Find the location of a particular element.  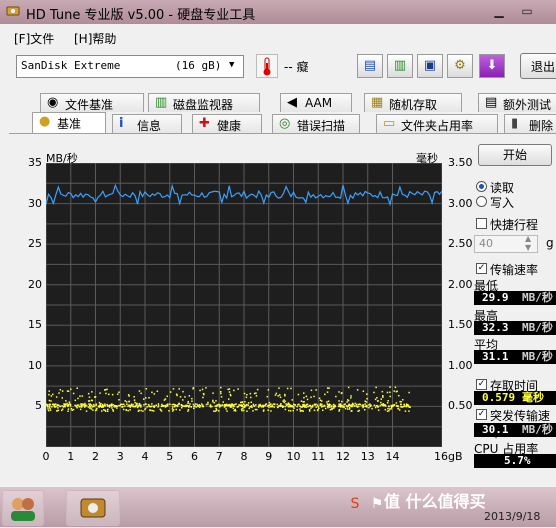

tab-label: 磁盘监视器 is located at coordinates (203, 105).